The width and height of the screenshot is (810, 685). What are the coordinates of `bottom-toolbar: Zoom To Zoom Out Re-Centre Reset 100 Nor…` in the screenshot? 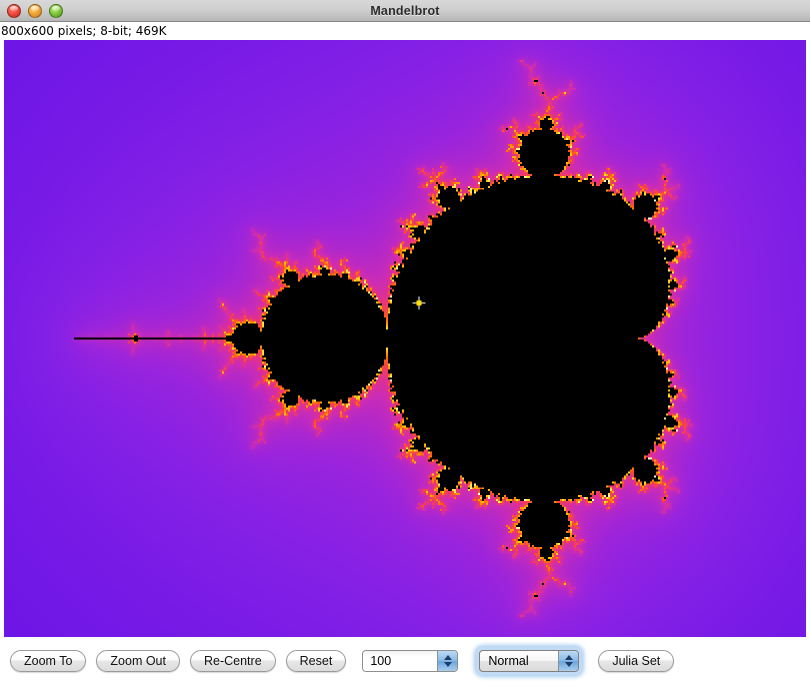 It's located at (405, 661).